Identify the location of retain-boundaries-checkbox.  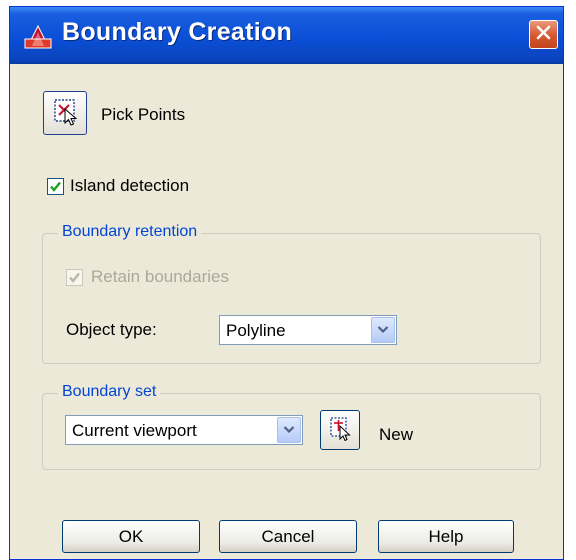
(74, 277).